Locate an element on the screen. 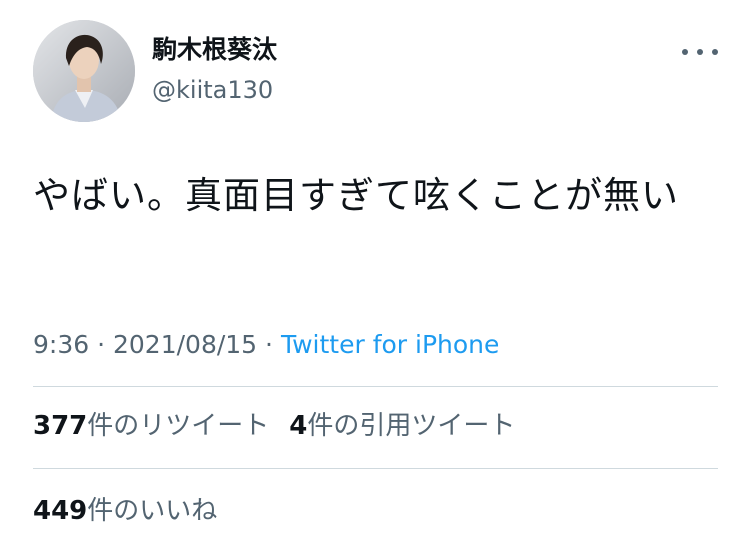  likes-stat: 449件のいいね is located at coordinates (125, 511).